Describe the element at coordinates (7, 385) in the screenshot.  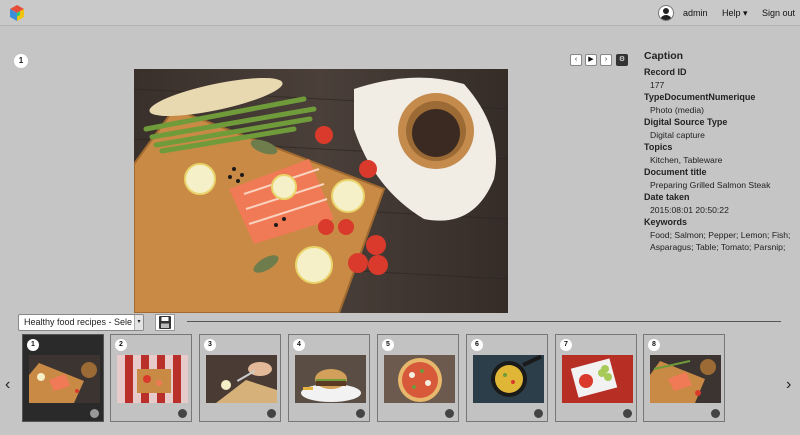
I see `strip-prev-arrow: ‹` at that location.